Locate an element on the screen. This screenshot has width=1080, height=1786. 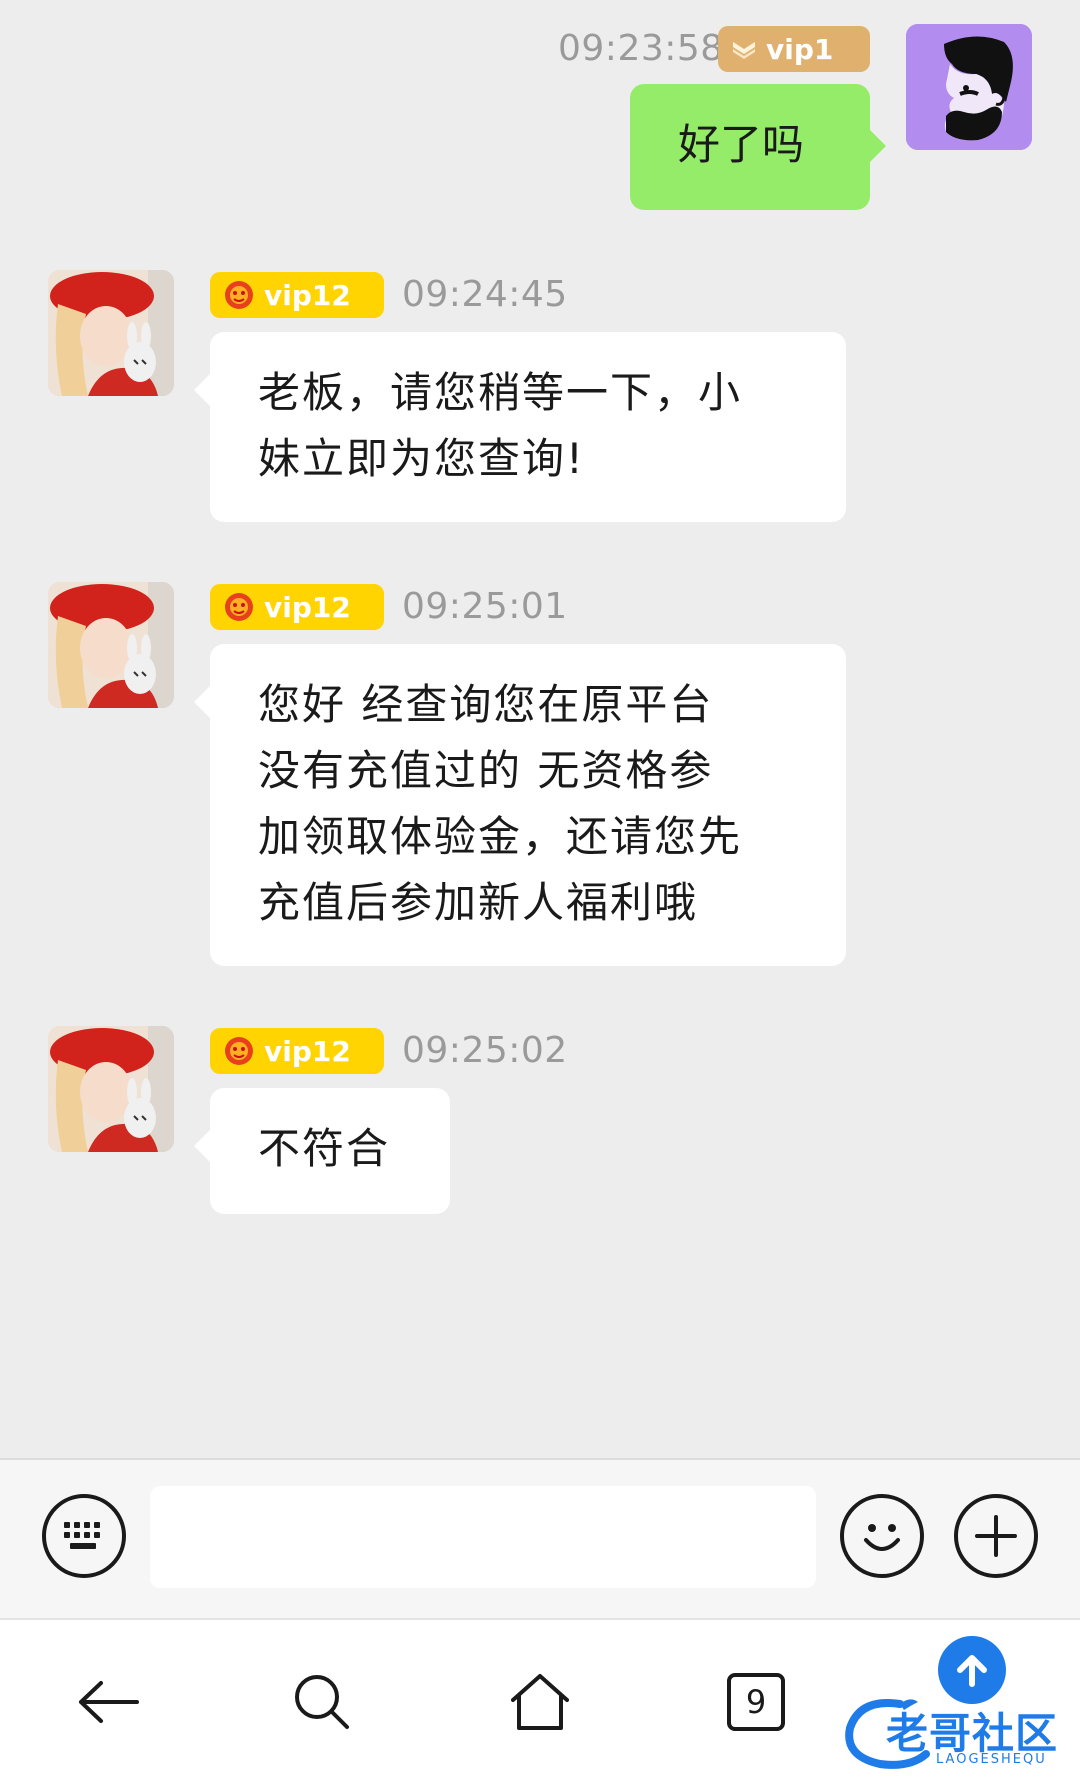
emoji-button is located at coordinates (882, 1536).